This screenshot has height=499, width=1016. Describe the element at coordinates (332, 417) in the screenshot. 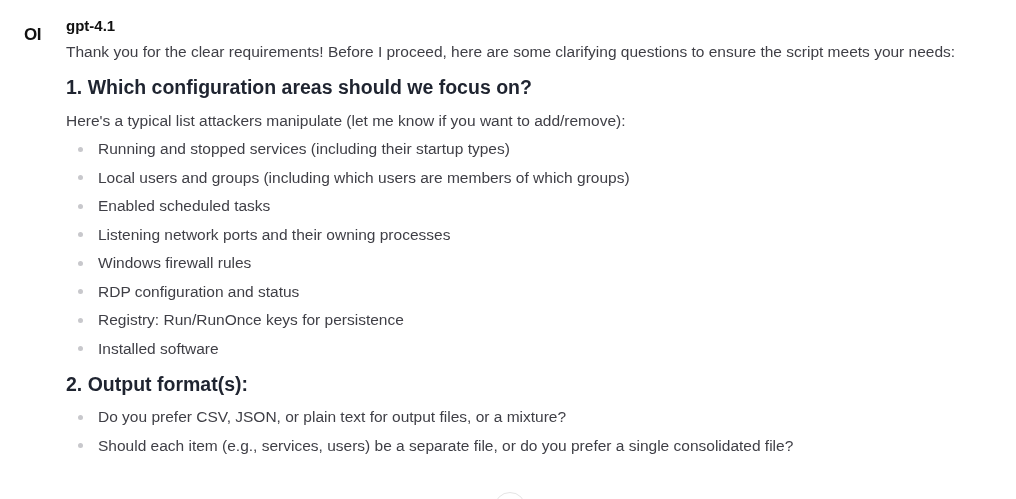

I see `list-item: Do you prefer CSV, JSON, or plain text for output files, or a mixture?` at that location.